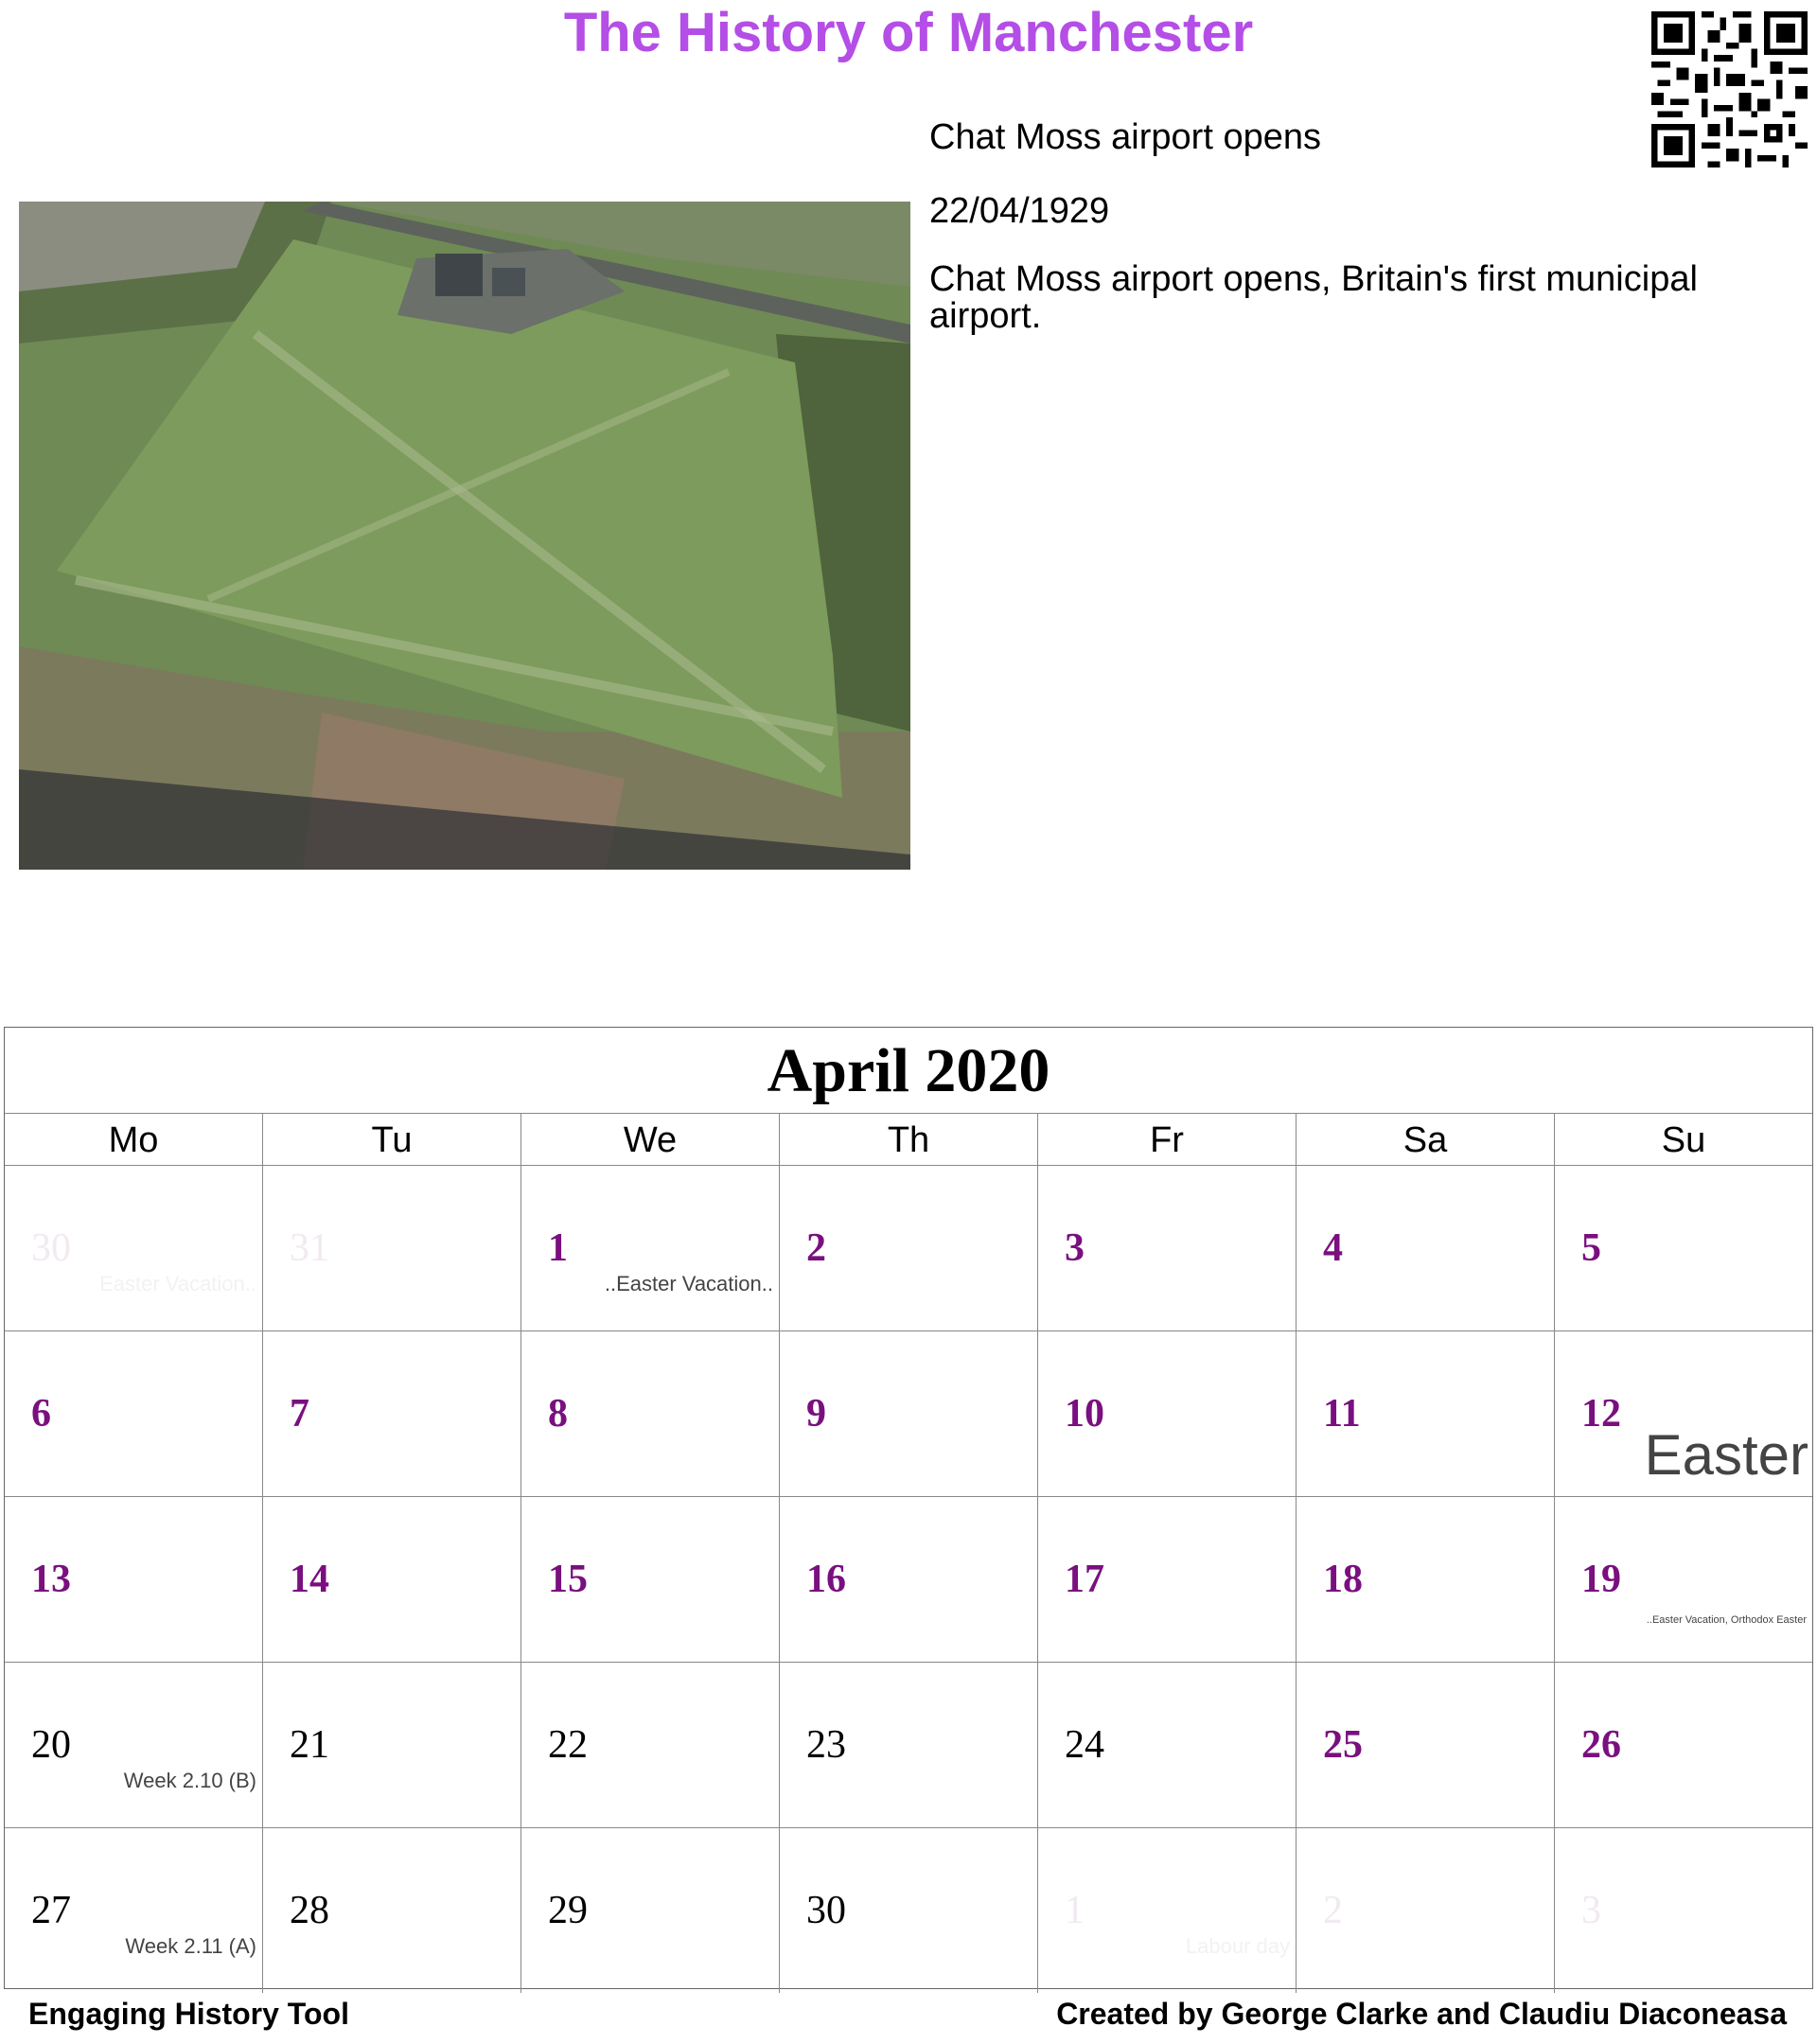 The image size is (1817, 2044). What do you see at coordinates (1167, 1579) in the screenshot?
I see `calendar-day-cell: 17` at bounding box center [1167, 1579].